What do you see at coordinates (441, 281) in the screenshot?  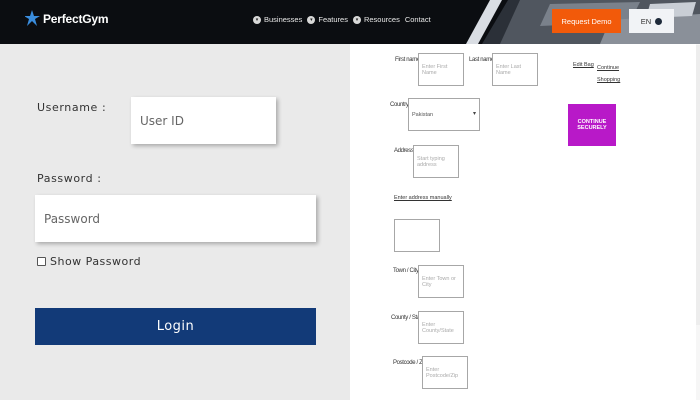 I see `town-input: Enter Town or City` at bounding box center [441, 281].